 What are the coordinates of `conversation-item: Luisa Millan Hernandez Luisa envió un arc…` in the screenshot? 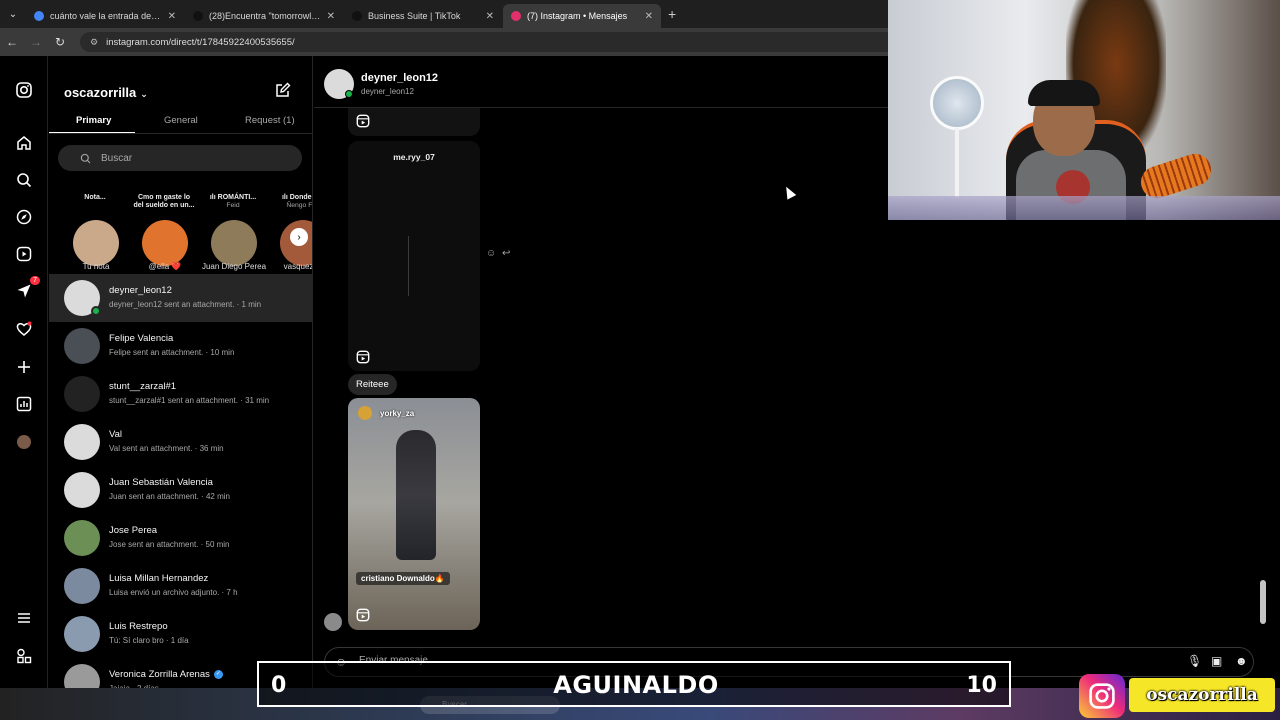 It's located at (180, 586).